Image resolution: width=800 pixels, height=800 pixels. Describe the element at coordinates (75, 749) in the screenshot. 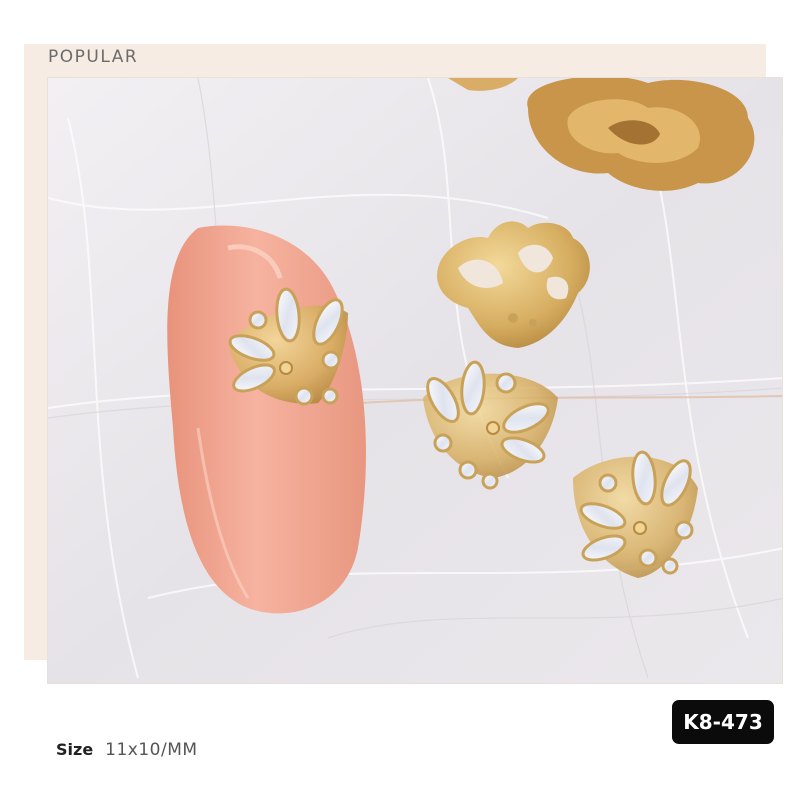

I see `size-label: Size` at that location.